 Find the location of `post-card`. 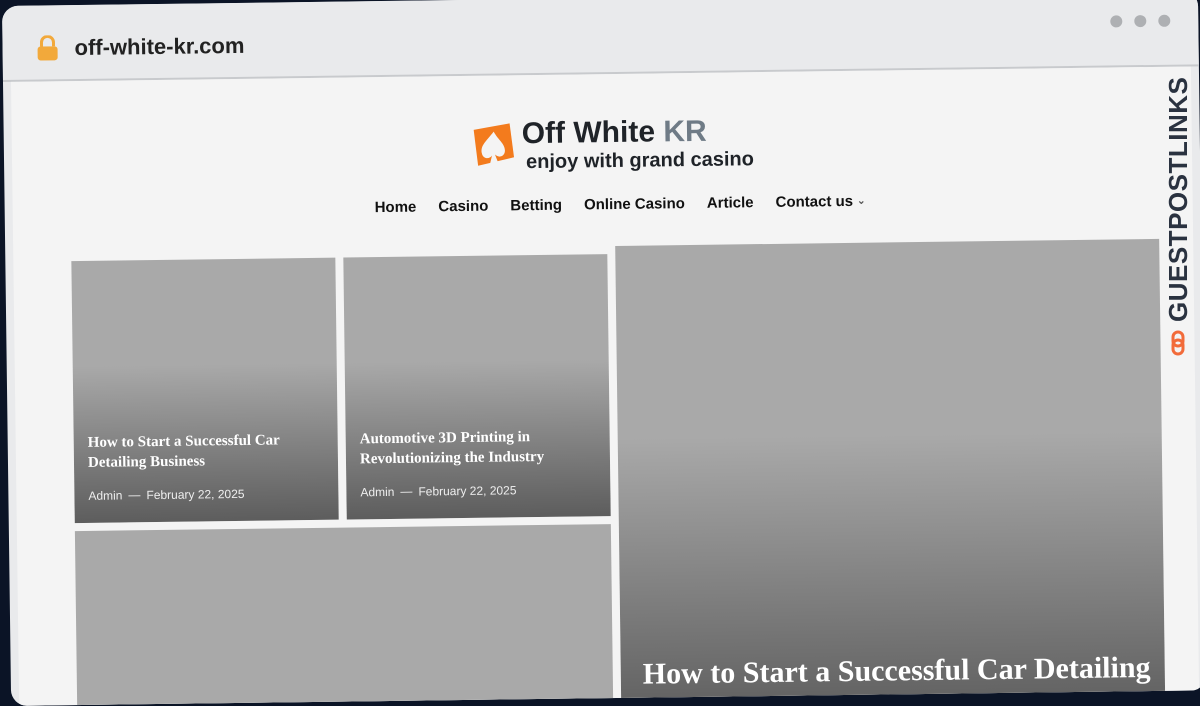

post-card is located at coordinates (344, 615).